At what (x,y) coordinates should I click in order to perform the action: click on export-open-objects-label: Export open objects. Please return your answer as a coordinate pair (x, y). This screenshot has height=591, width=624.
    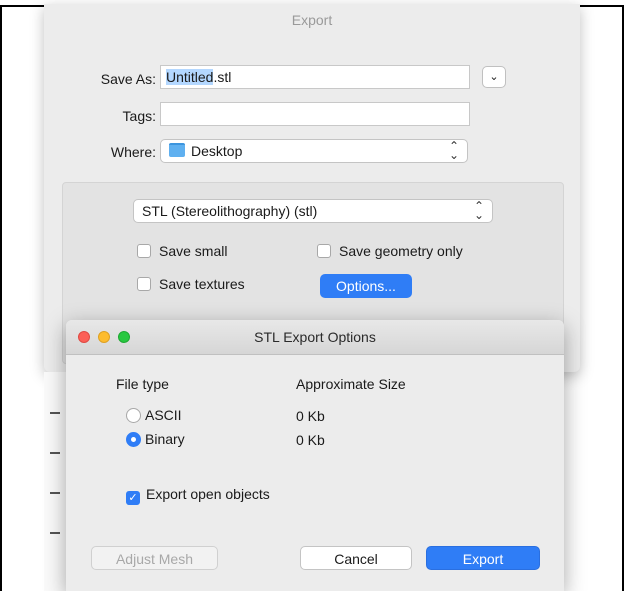
    Looking at the image, I should click on (208, 494).